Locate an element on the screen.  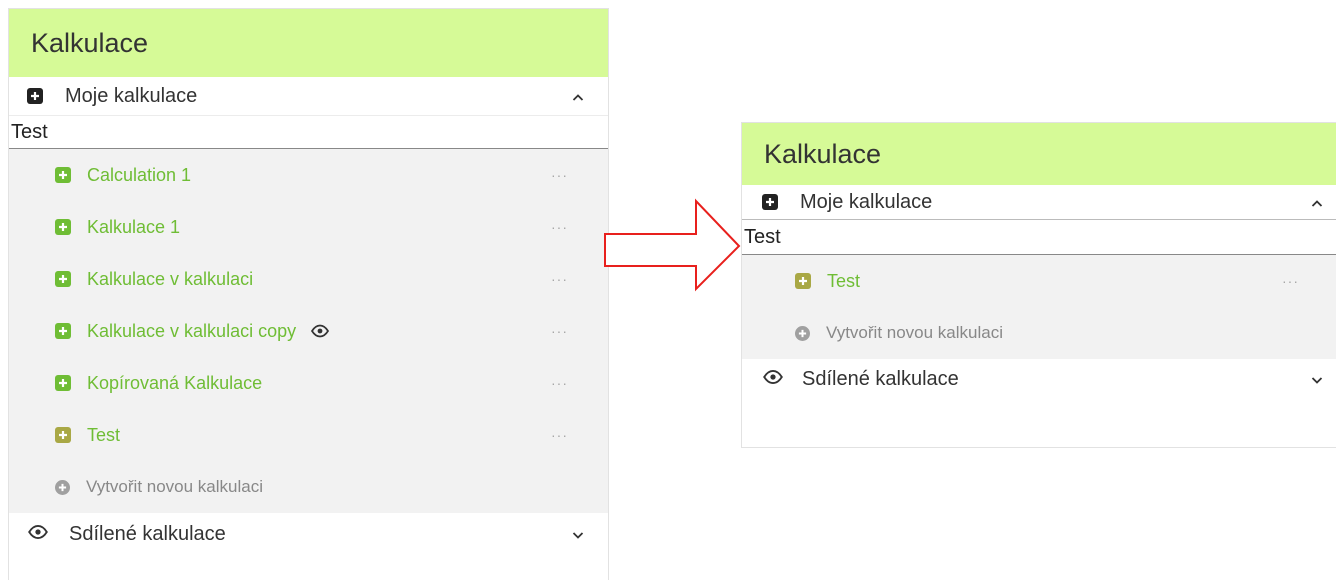
item-label: Kopírovaná Kalkulace is located at coordinates (175, 382).